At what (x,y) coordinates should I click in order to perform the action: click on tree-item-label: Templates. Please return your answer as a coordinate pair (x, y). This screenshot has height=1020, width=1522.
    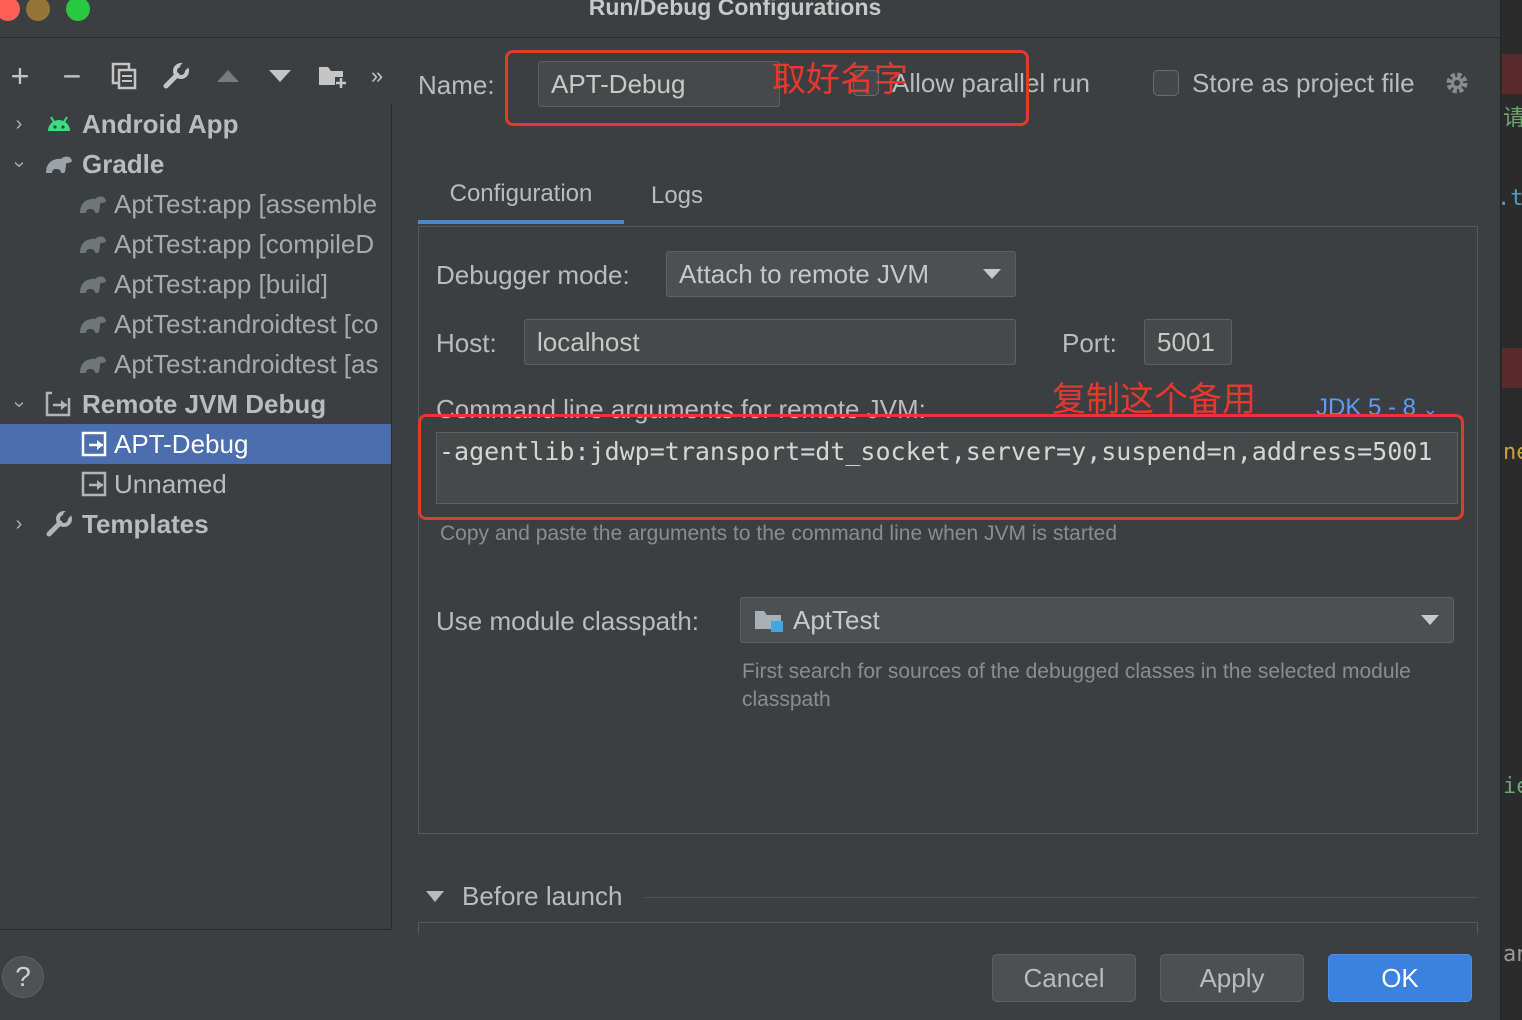
    Looking at the image, I should click on (145, 523).